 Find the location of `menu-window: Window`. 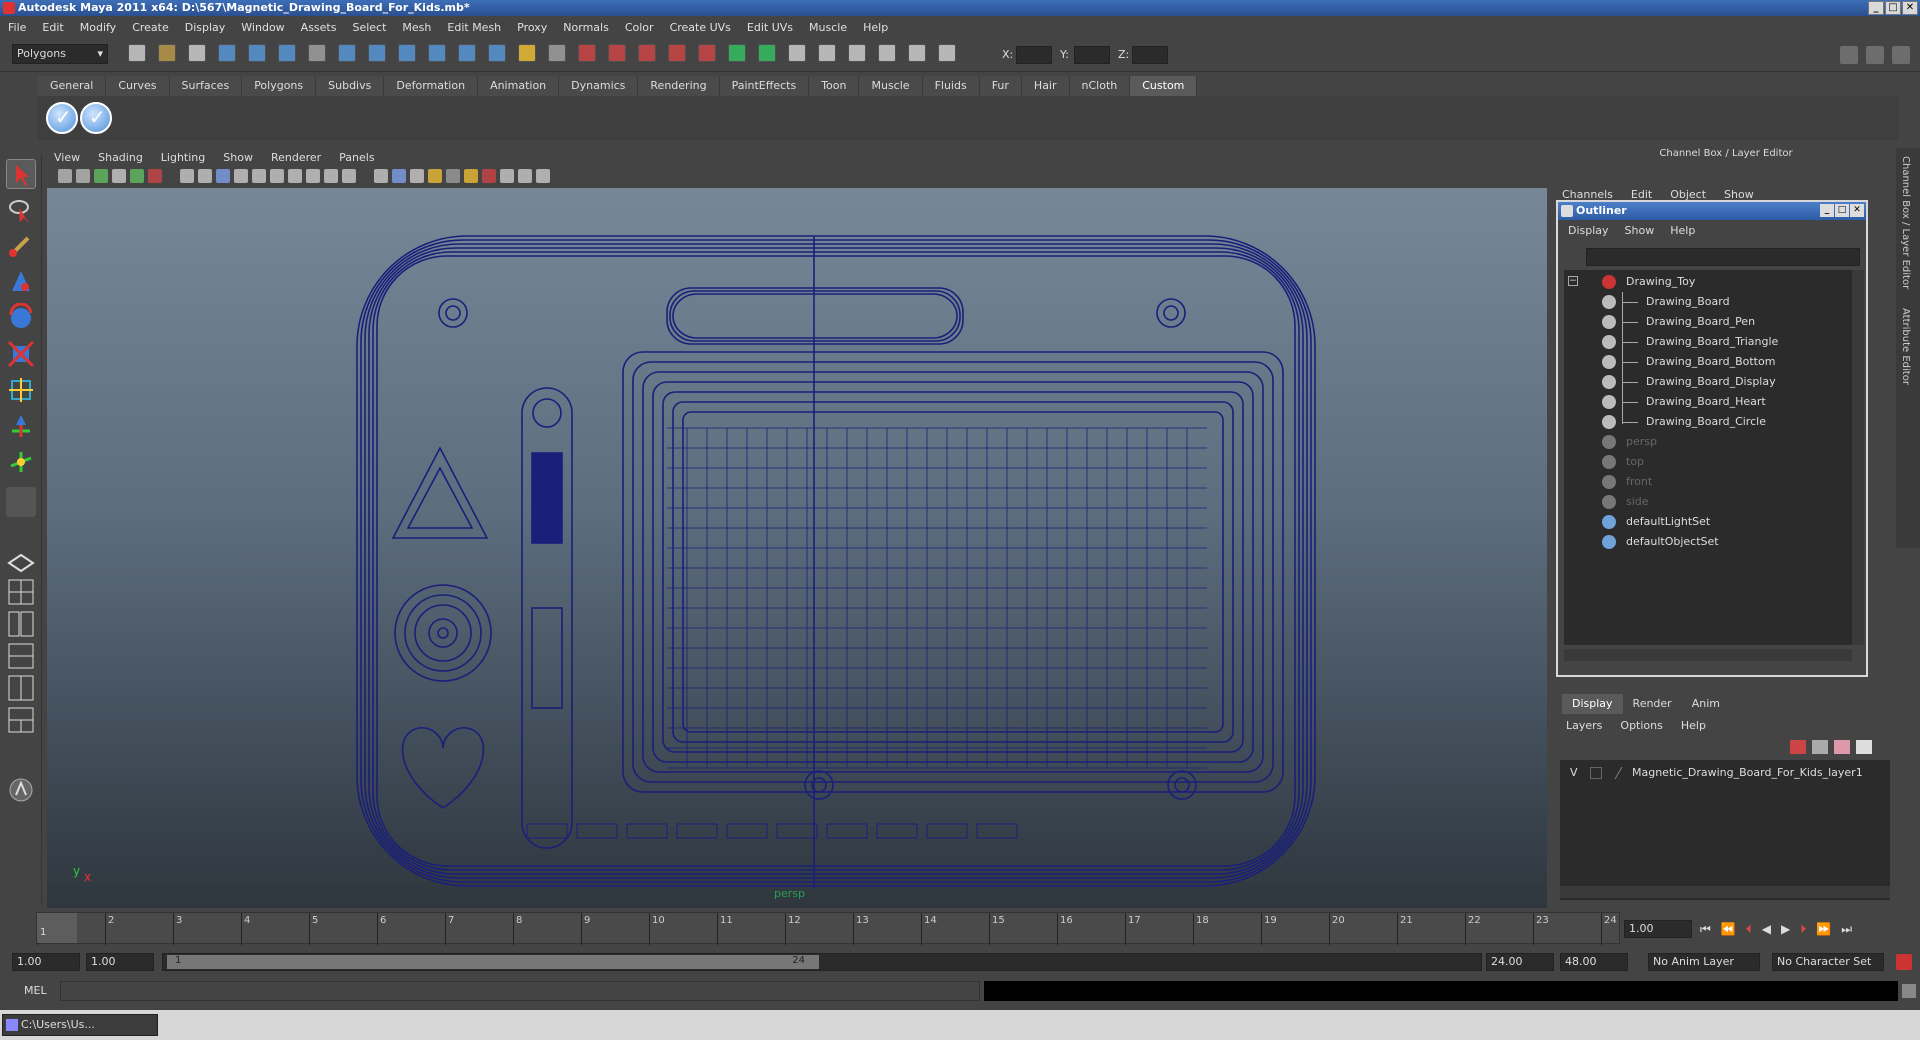

menu-window: Window is located at coordinates (262, 27).